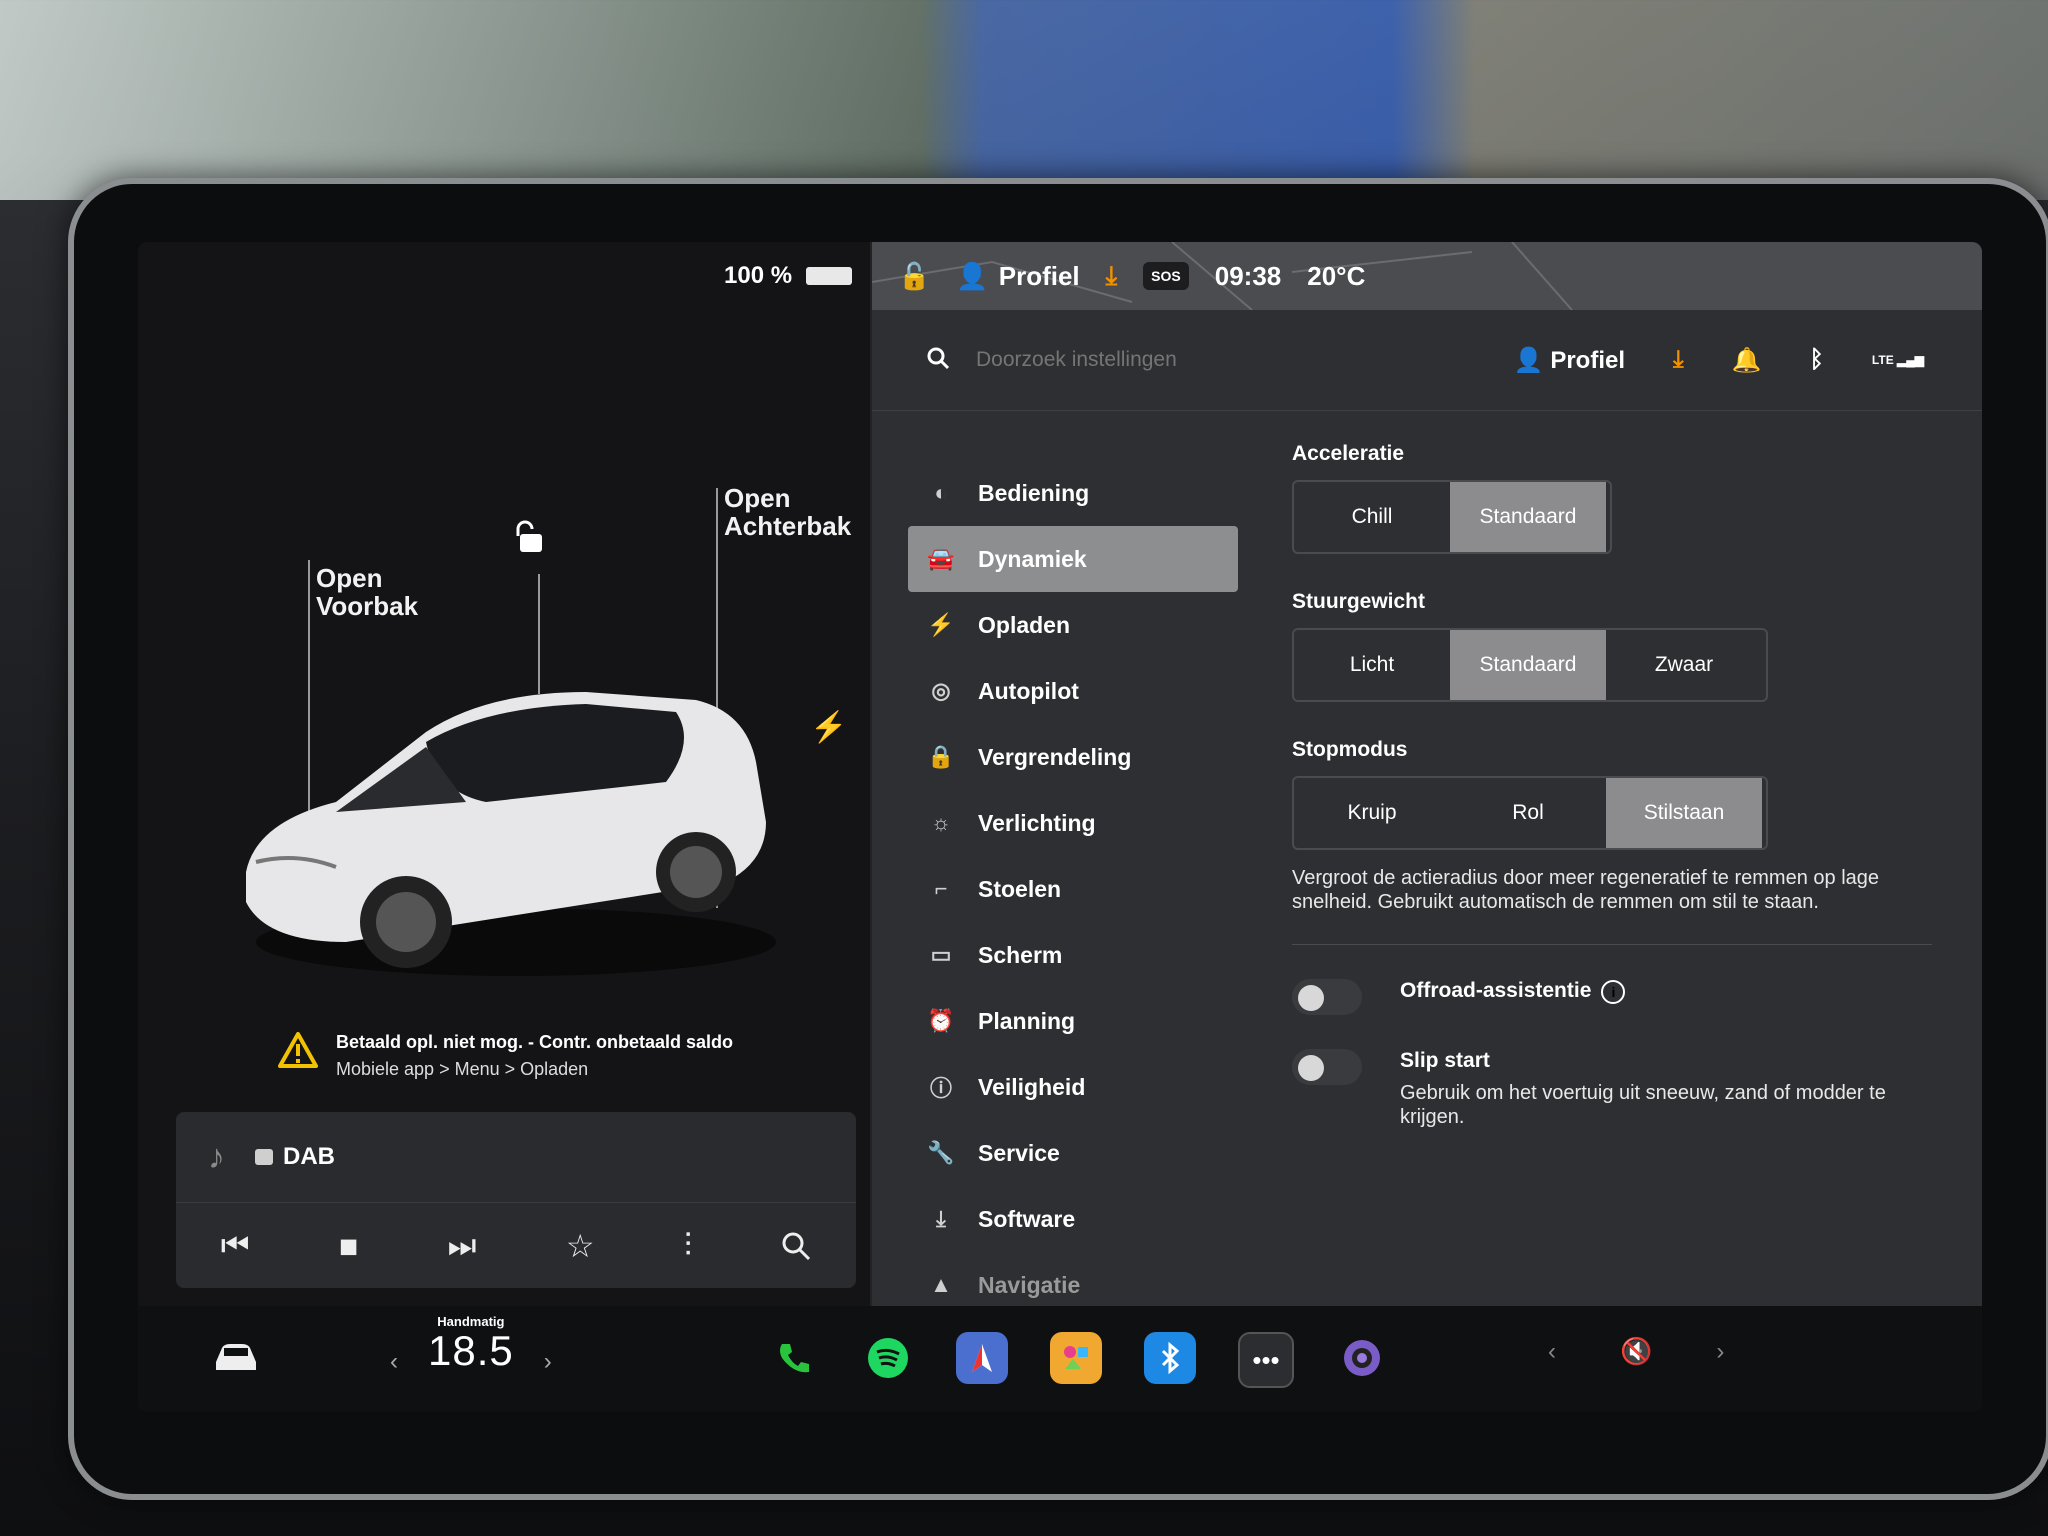 The image size is (2048, 1536). Describe the element at coordinates (1029, 1284) in the screenshot. I see `nav-label: Navigatie` at that location.